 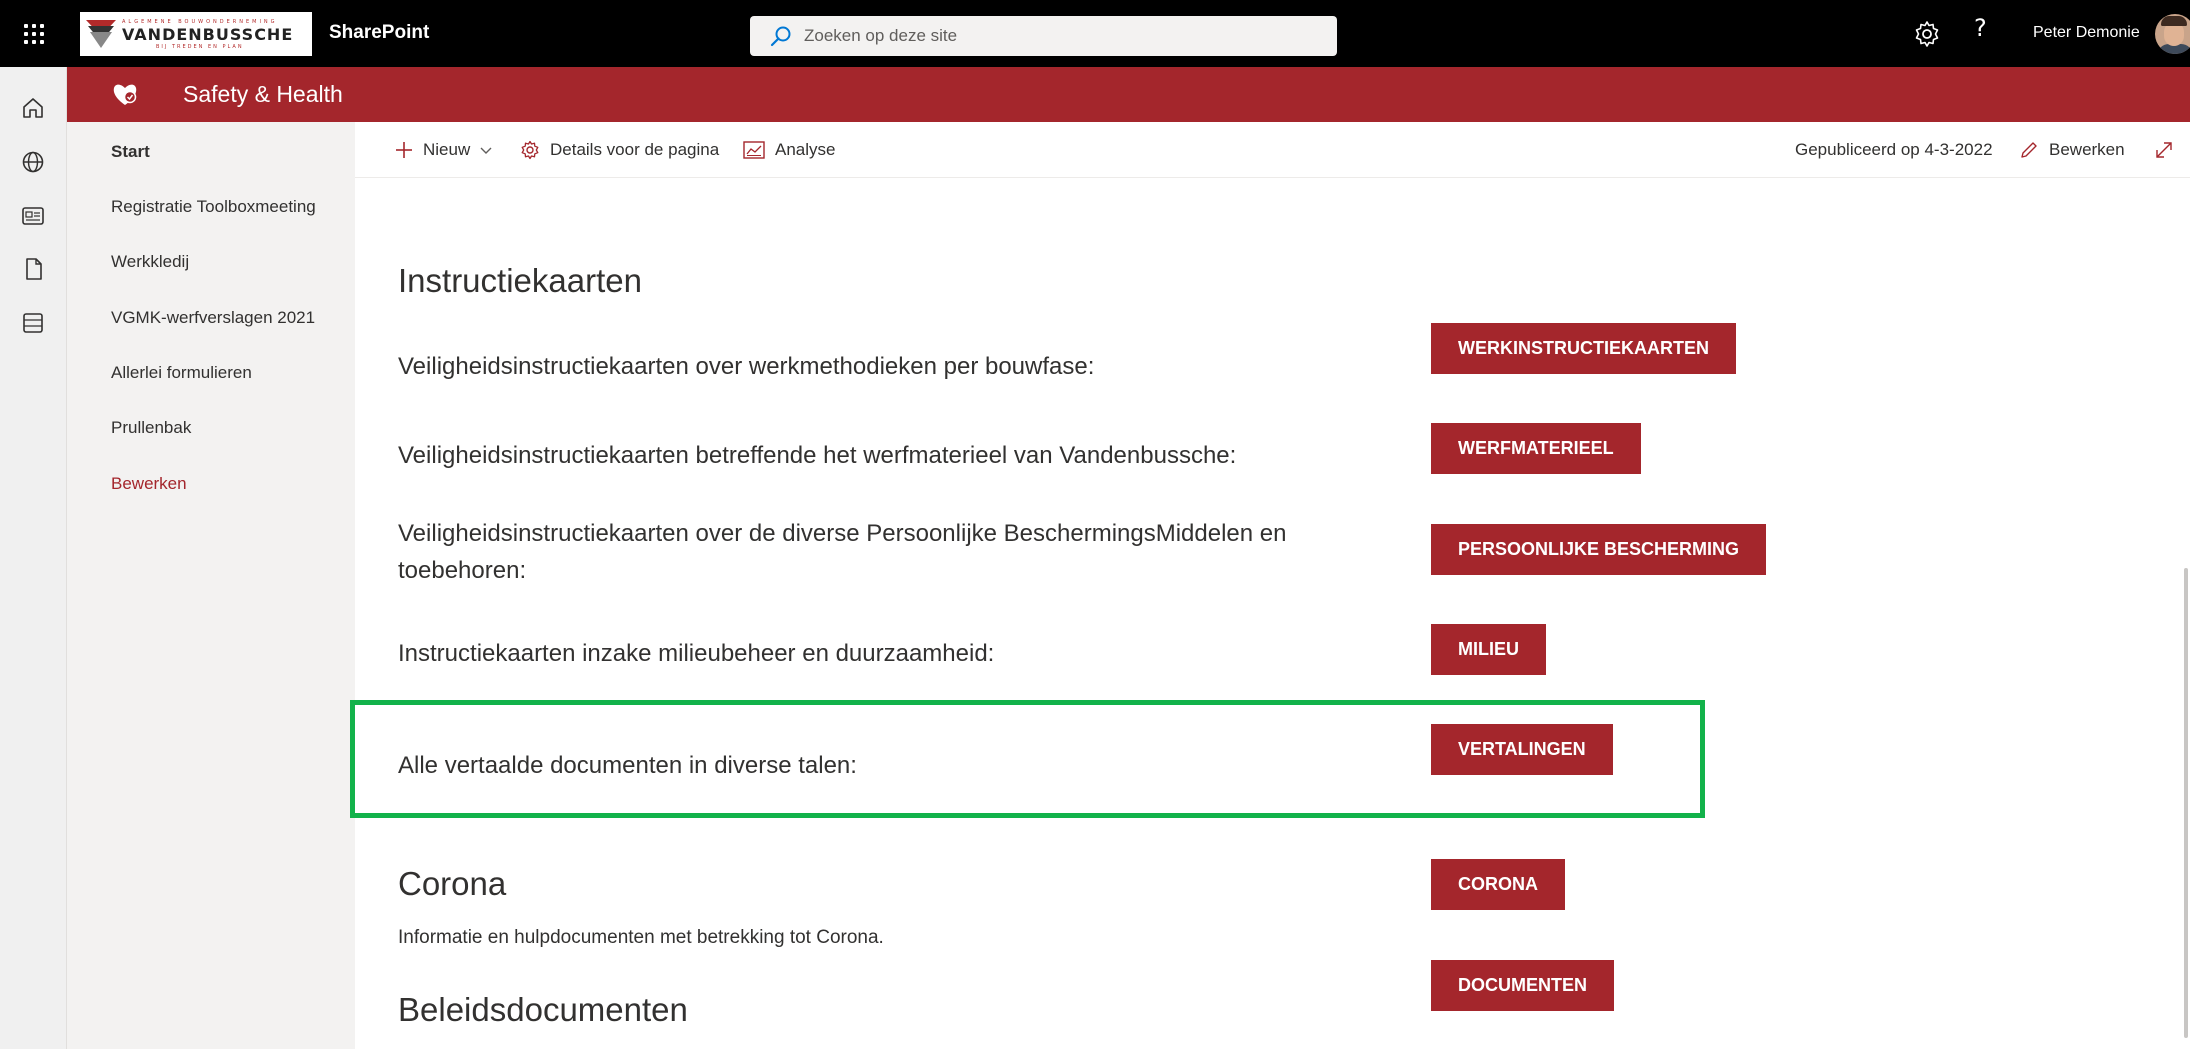 What do you see at coordinates (2029, 150) in the screenshot?
I see `pencil-icon` at bounding box center [2029, 150].